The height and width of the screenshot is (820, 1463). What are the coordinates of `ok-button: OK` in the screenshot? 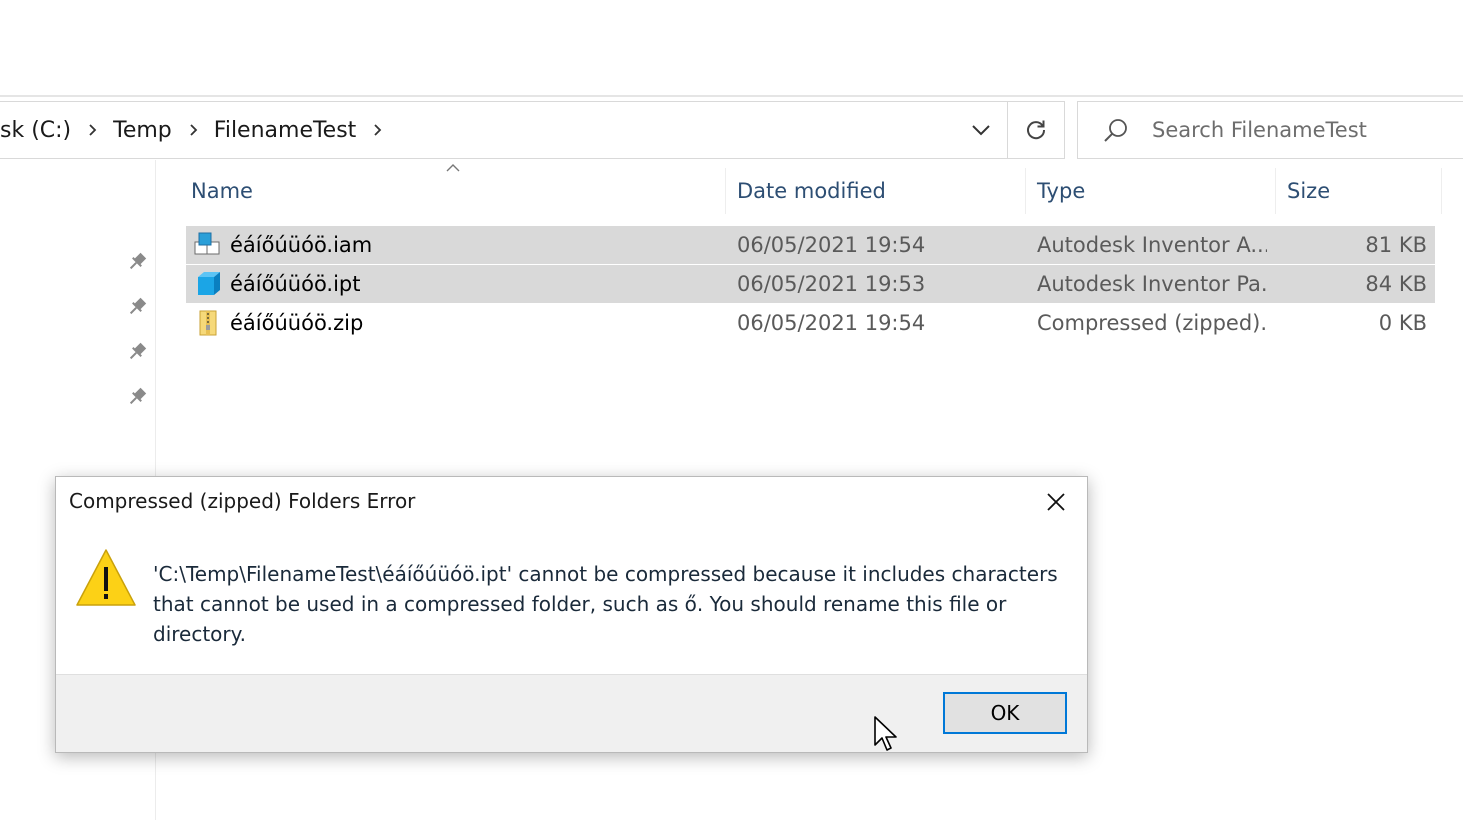 It's located at (1005, 713).